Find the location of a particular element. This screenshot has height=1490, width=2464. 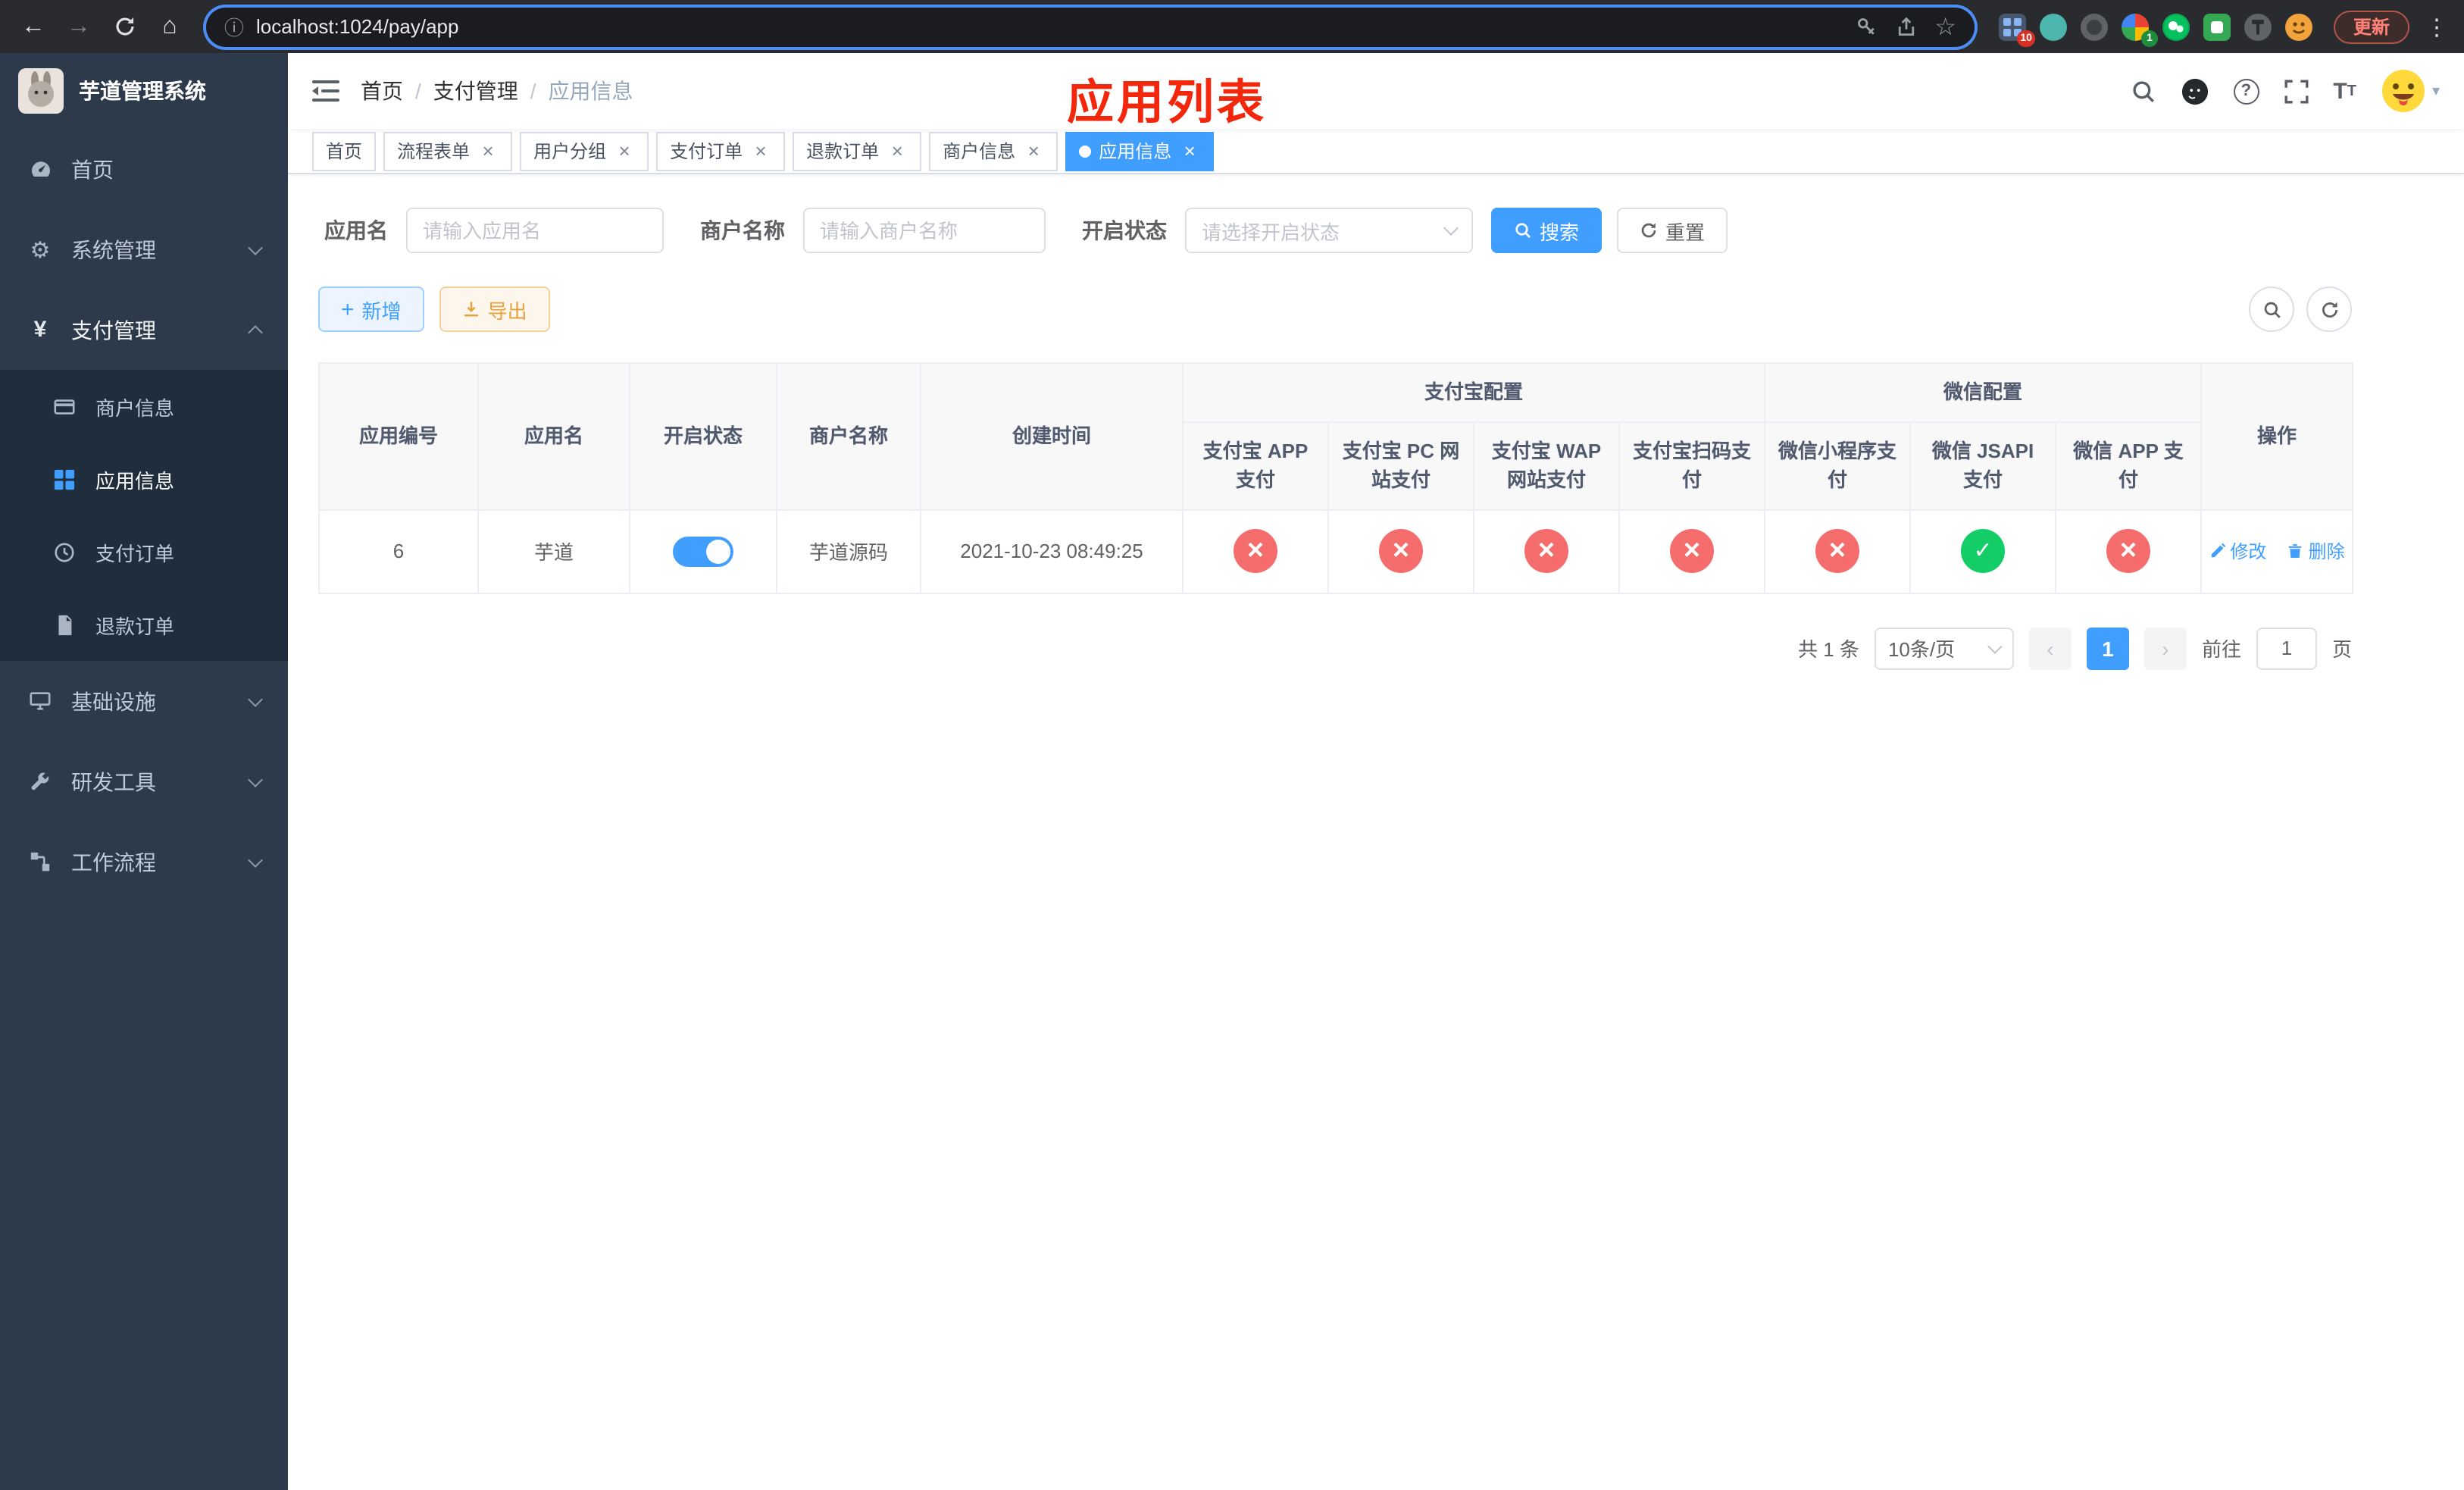

column-header: 创建时间 is located at coordinates (1052, 436).